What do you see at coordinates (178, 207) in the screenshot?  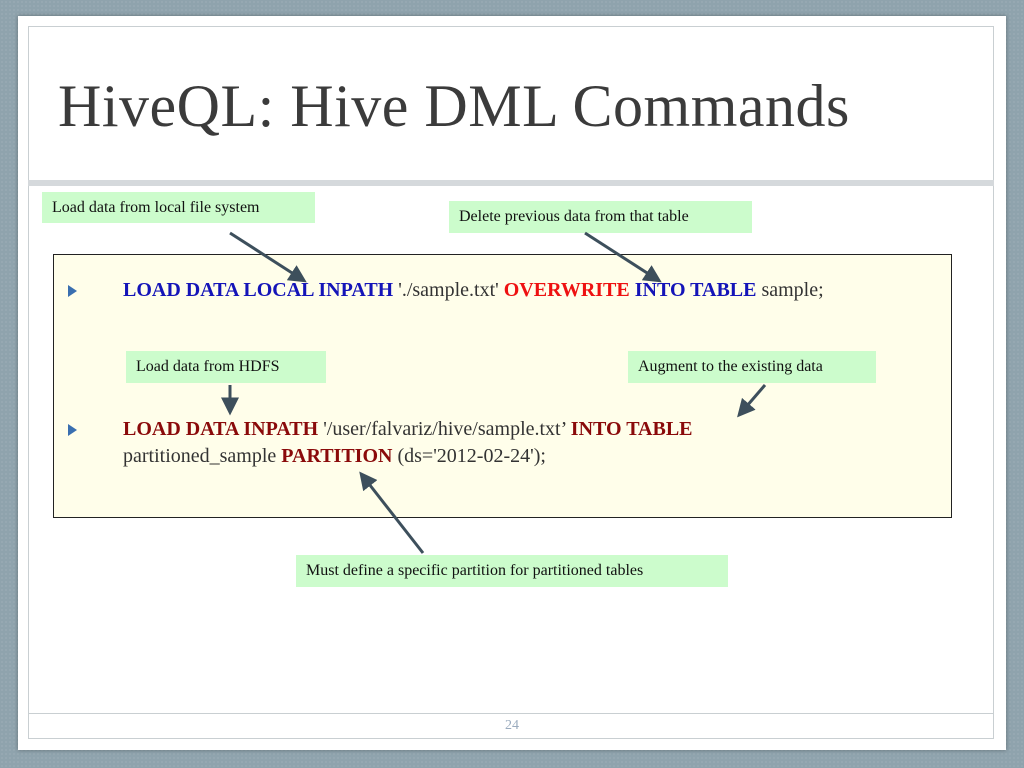 I see `callout-local-file-system: Load data from local file system` at bounding box center [178, 207].